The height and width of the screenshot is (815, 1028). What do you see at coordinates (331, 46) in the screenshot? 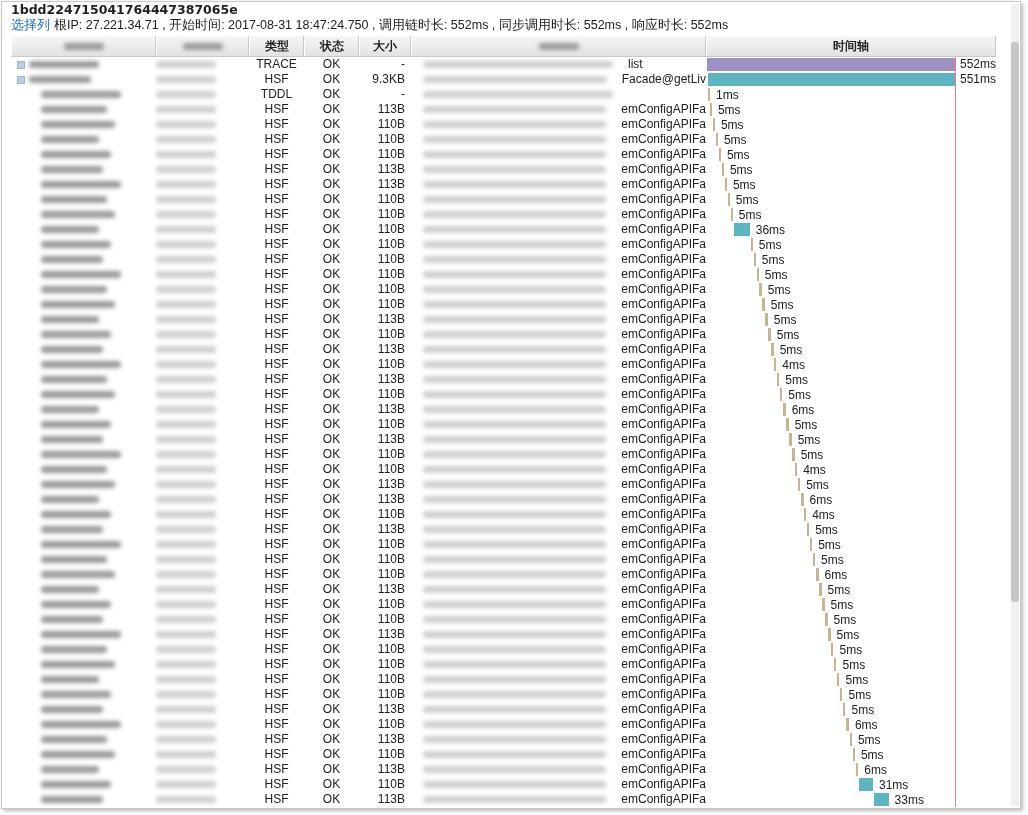
I see `column-header: 状态` at bounding box center [331, 46].